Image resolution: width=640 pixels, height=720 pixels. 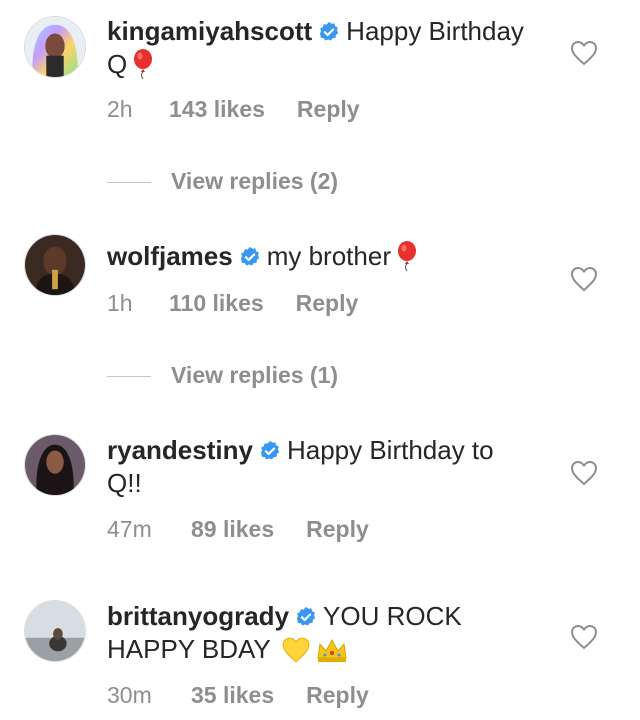 What do you see at coordinates (255, 181) in the screenshot?
I see `view-replies-label: View replies (2)` at bounding box center [255, 181].